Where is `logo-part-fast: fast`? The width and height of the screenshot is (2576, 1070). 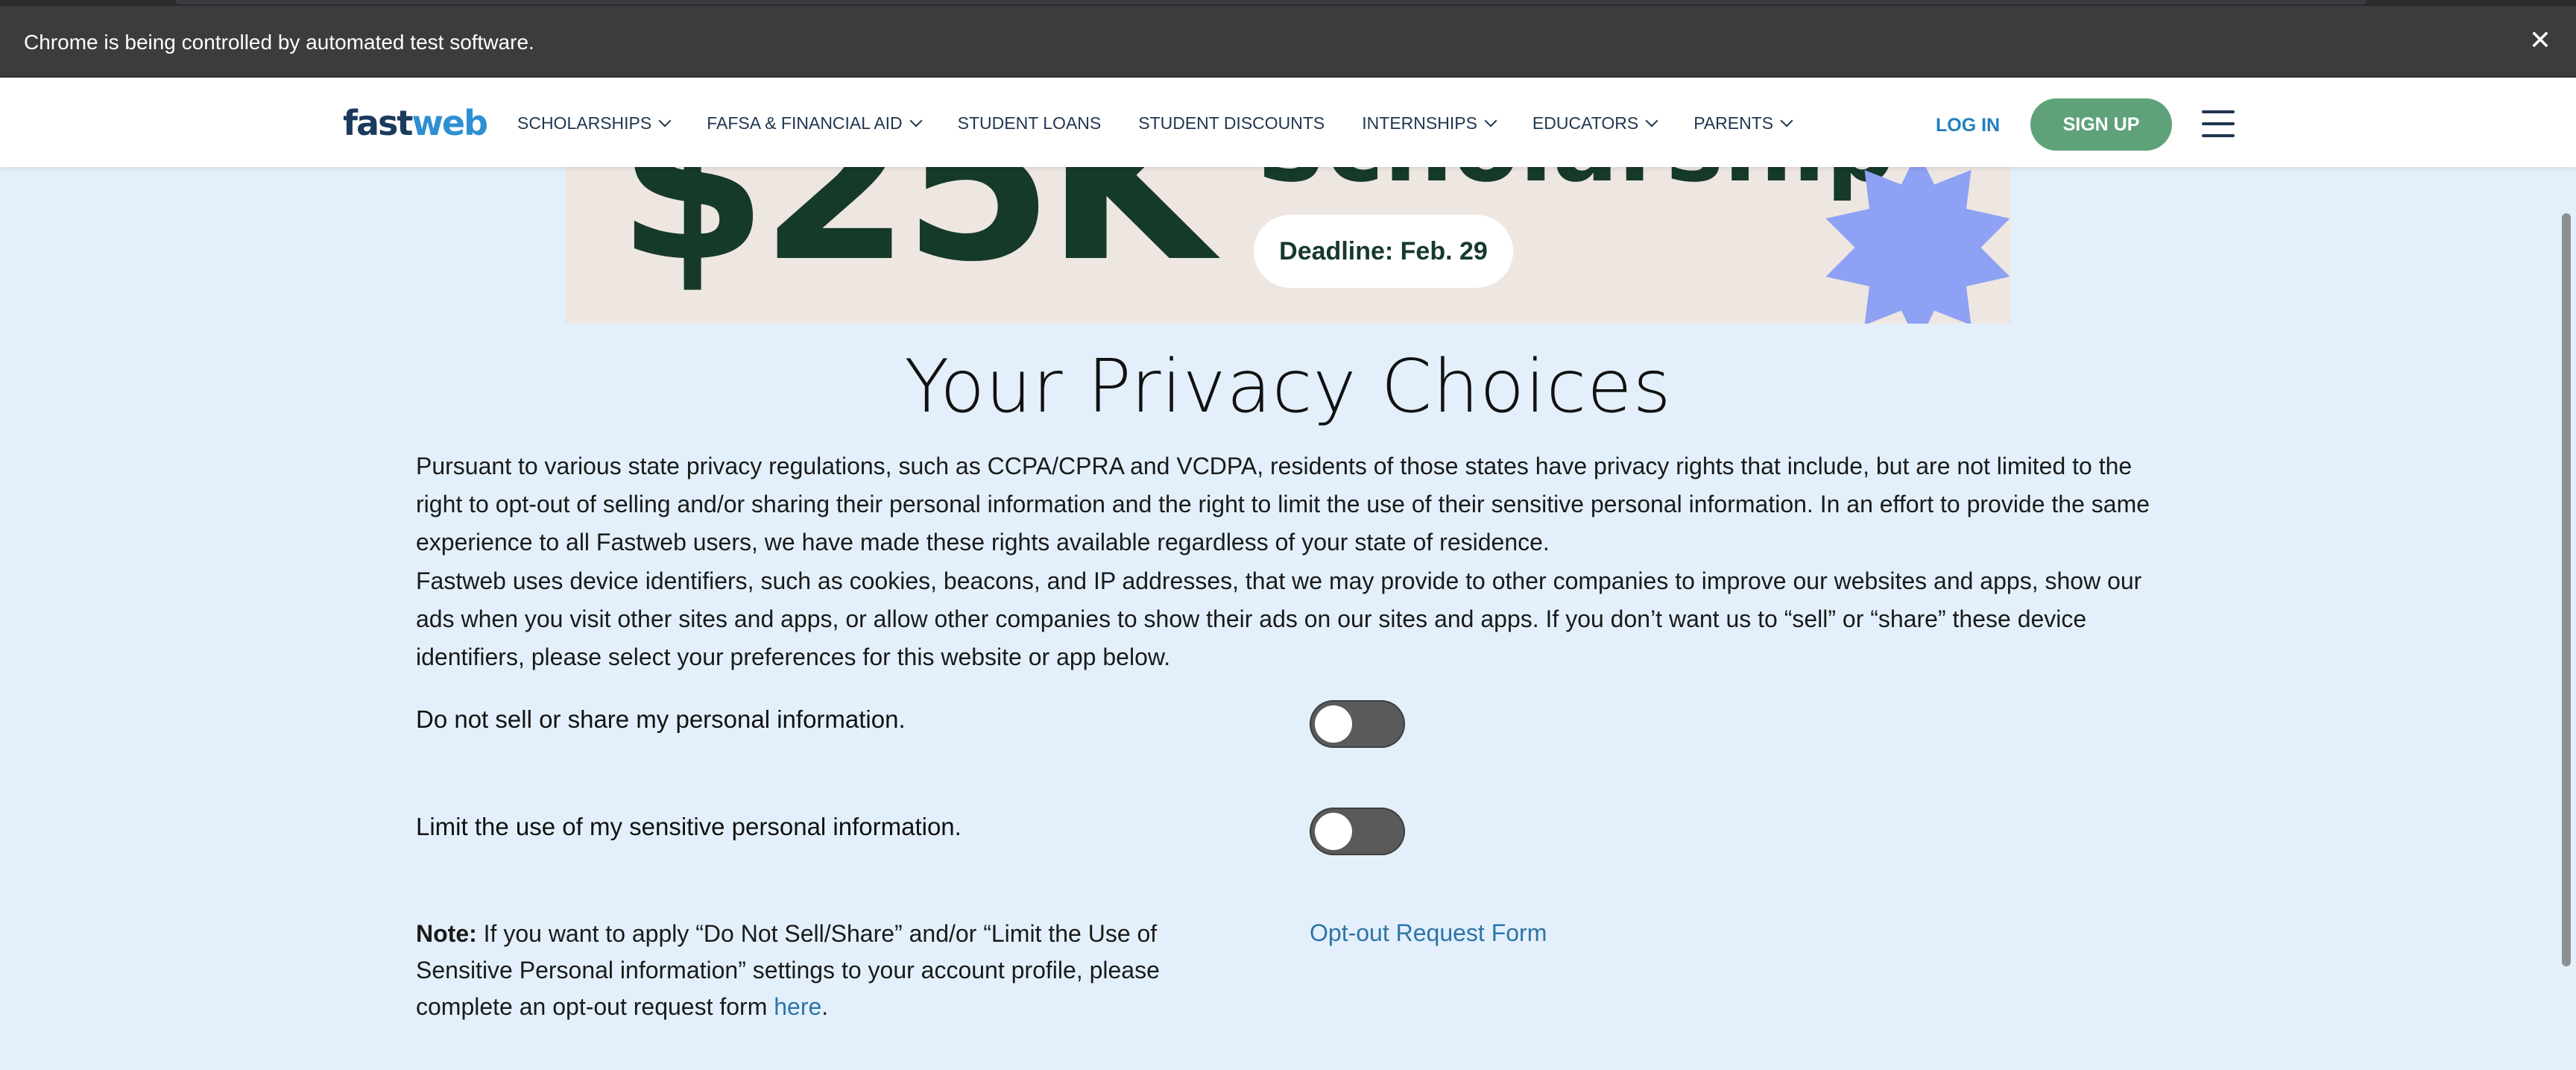 logo-part-fast: fast is located at coordinates (378, 123).